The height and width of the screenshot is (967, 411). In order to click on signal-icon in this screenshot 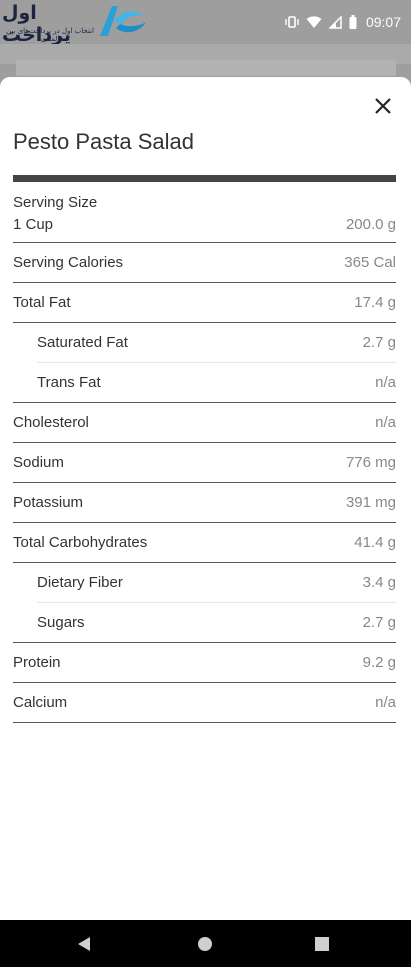, I will do `click(335, 22)`.